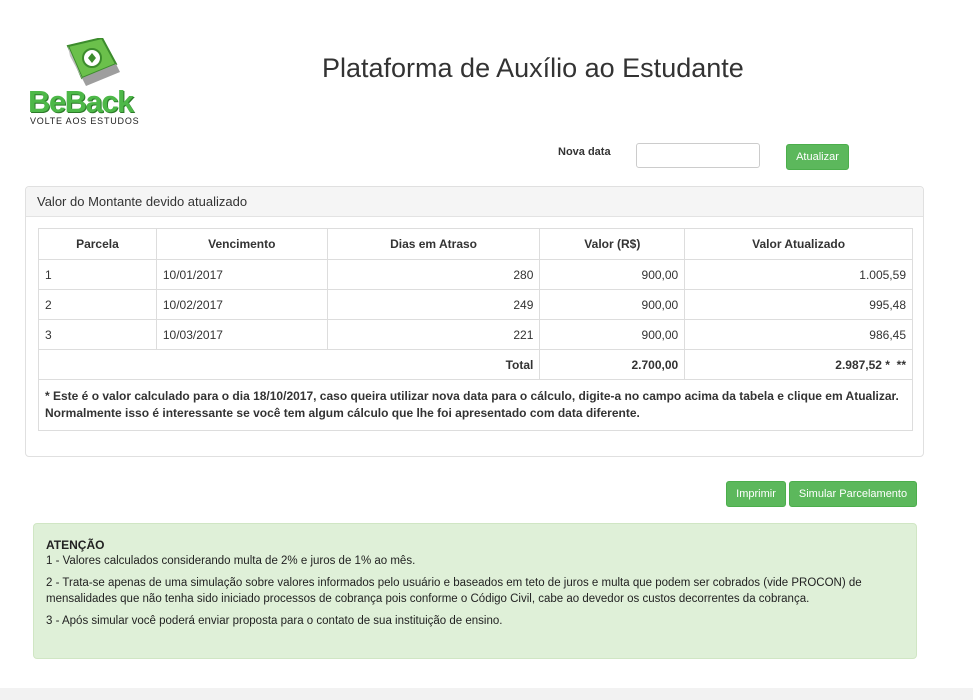 This screenshot has height=700, width=973. I want to click on cell-valor-atualizado: 995,48, so click(798, 304).